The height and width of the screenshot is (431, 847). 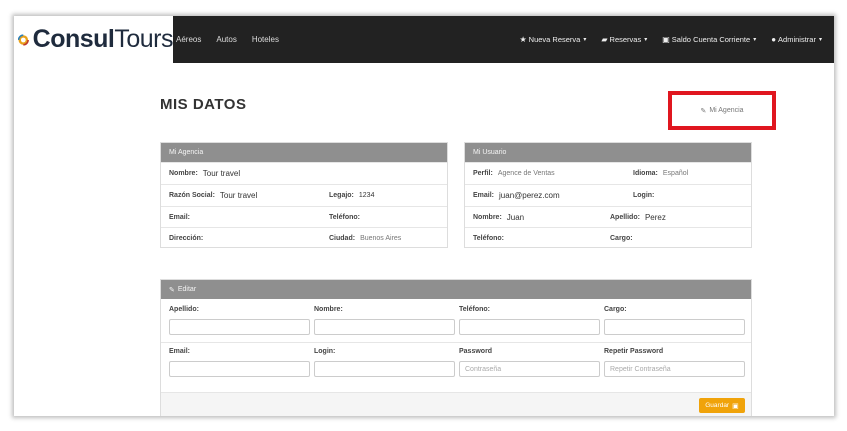 I want to click on legajo-label: Legajo:, so click(x=341, y=195).